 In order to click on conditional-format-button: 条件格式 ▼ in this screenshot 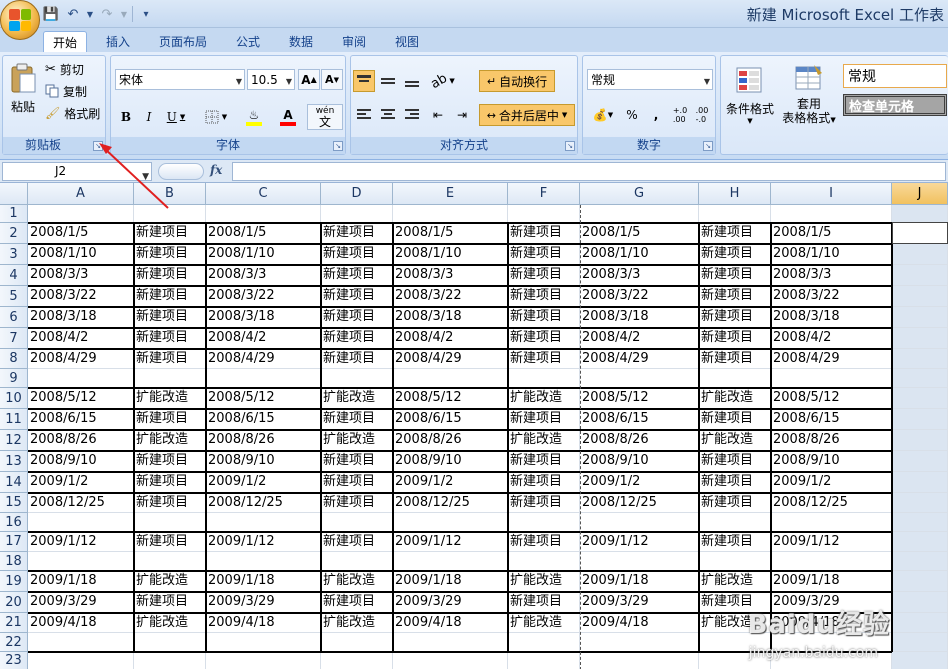, I will do `click(750, 95)`.